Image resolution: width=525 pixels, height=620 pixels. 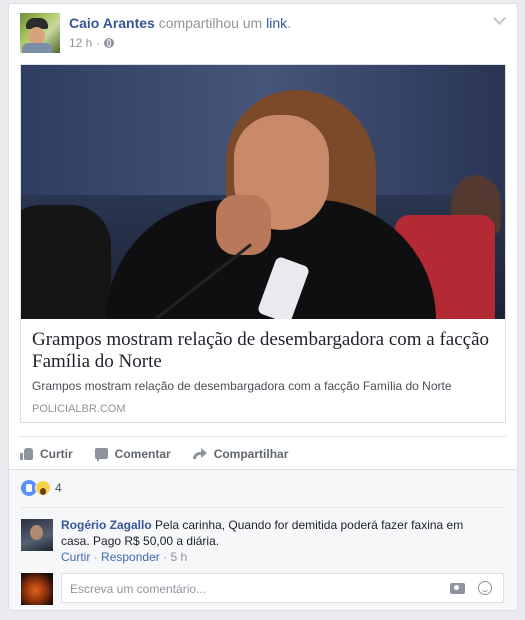 What do you see at coordinates (109, 43) in the screenshot?
I see `globe-icon` at bounding box center [109, 43].